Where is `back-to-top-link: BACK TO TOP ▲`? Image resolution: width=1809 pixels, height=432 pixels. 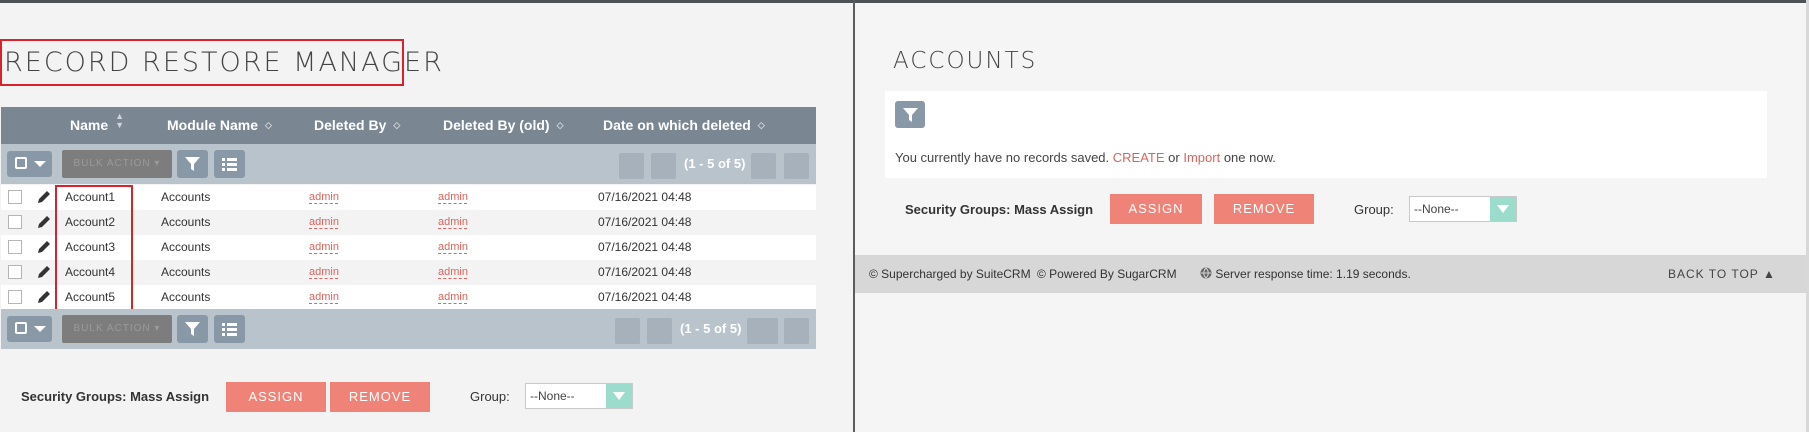 back-to-top-link: BACK TO TOP ▲ is located at coordinates (1722, 274).